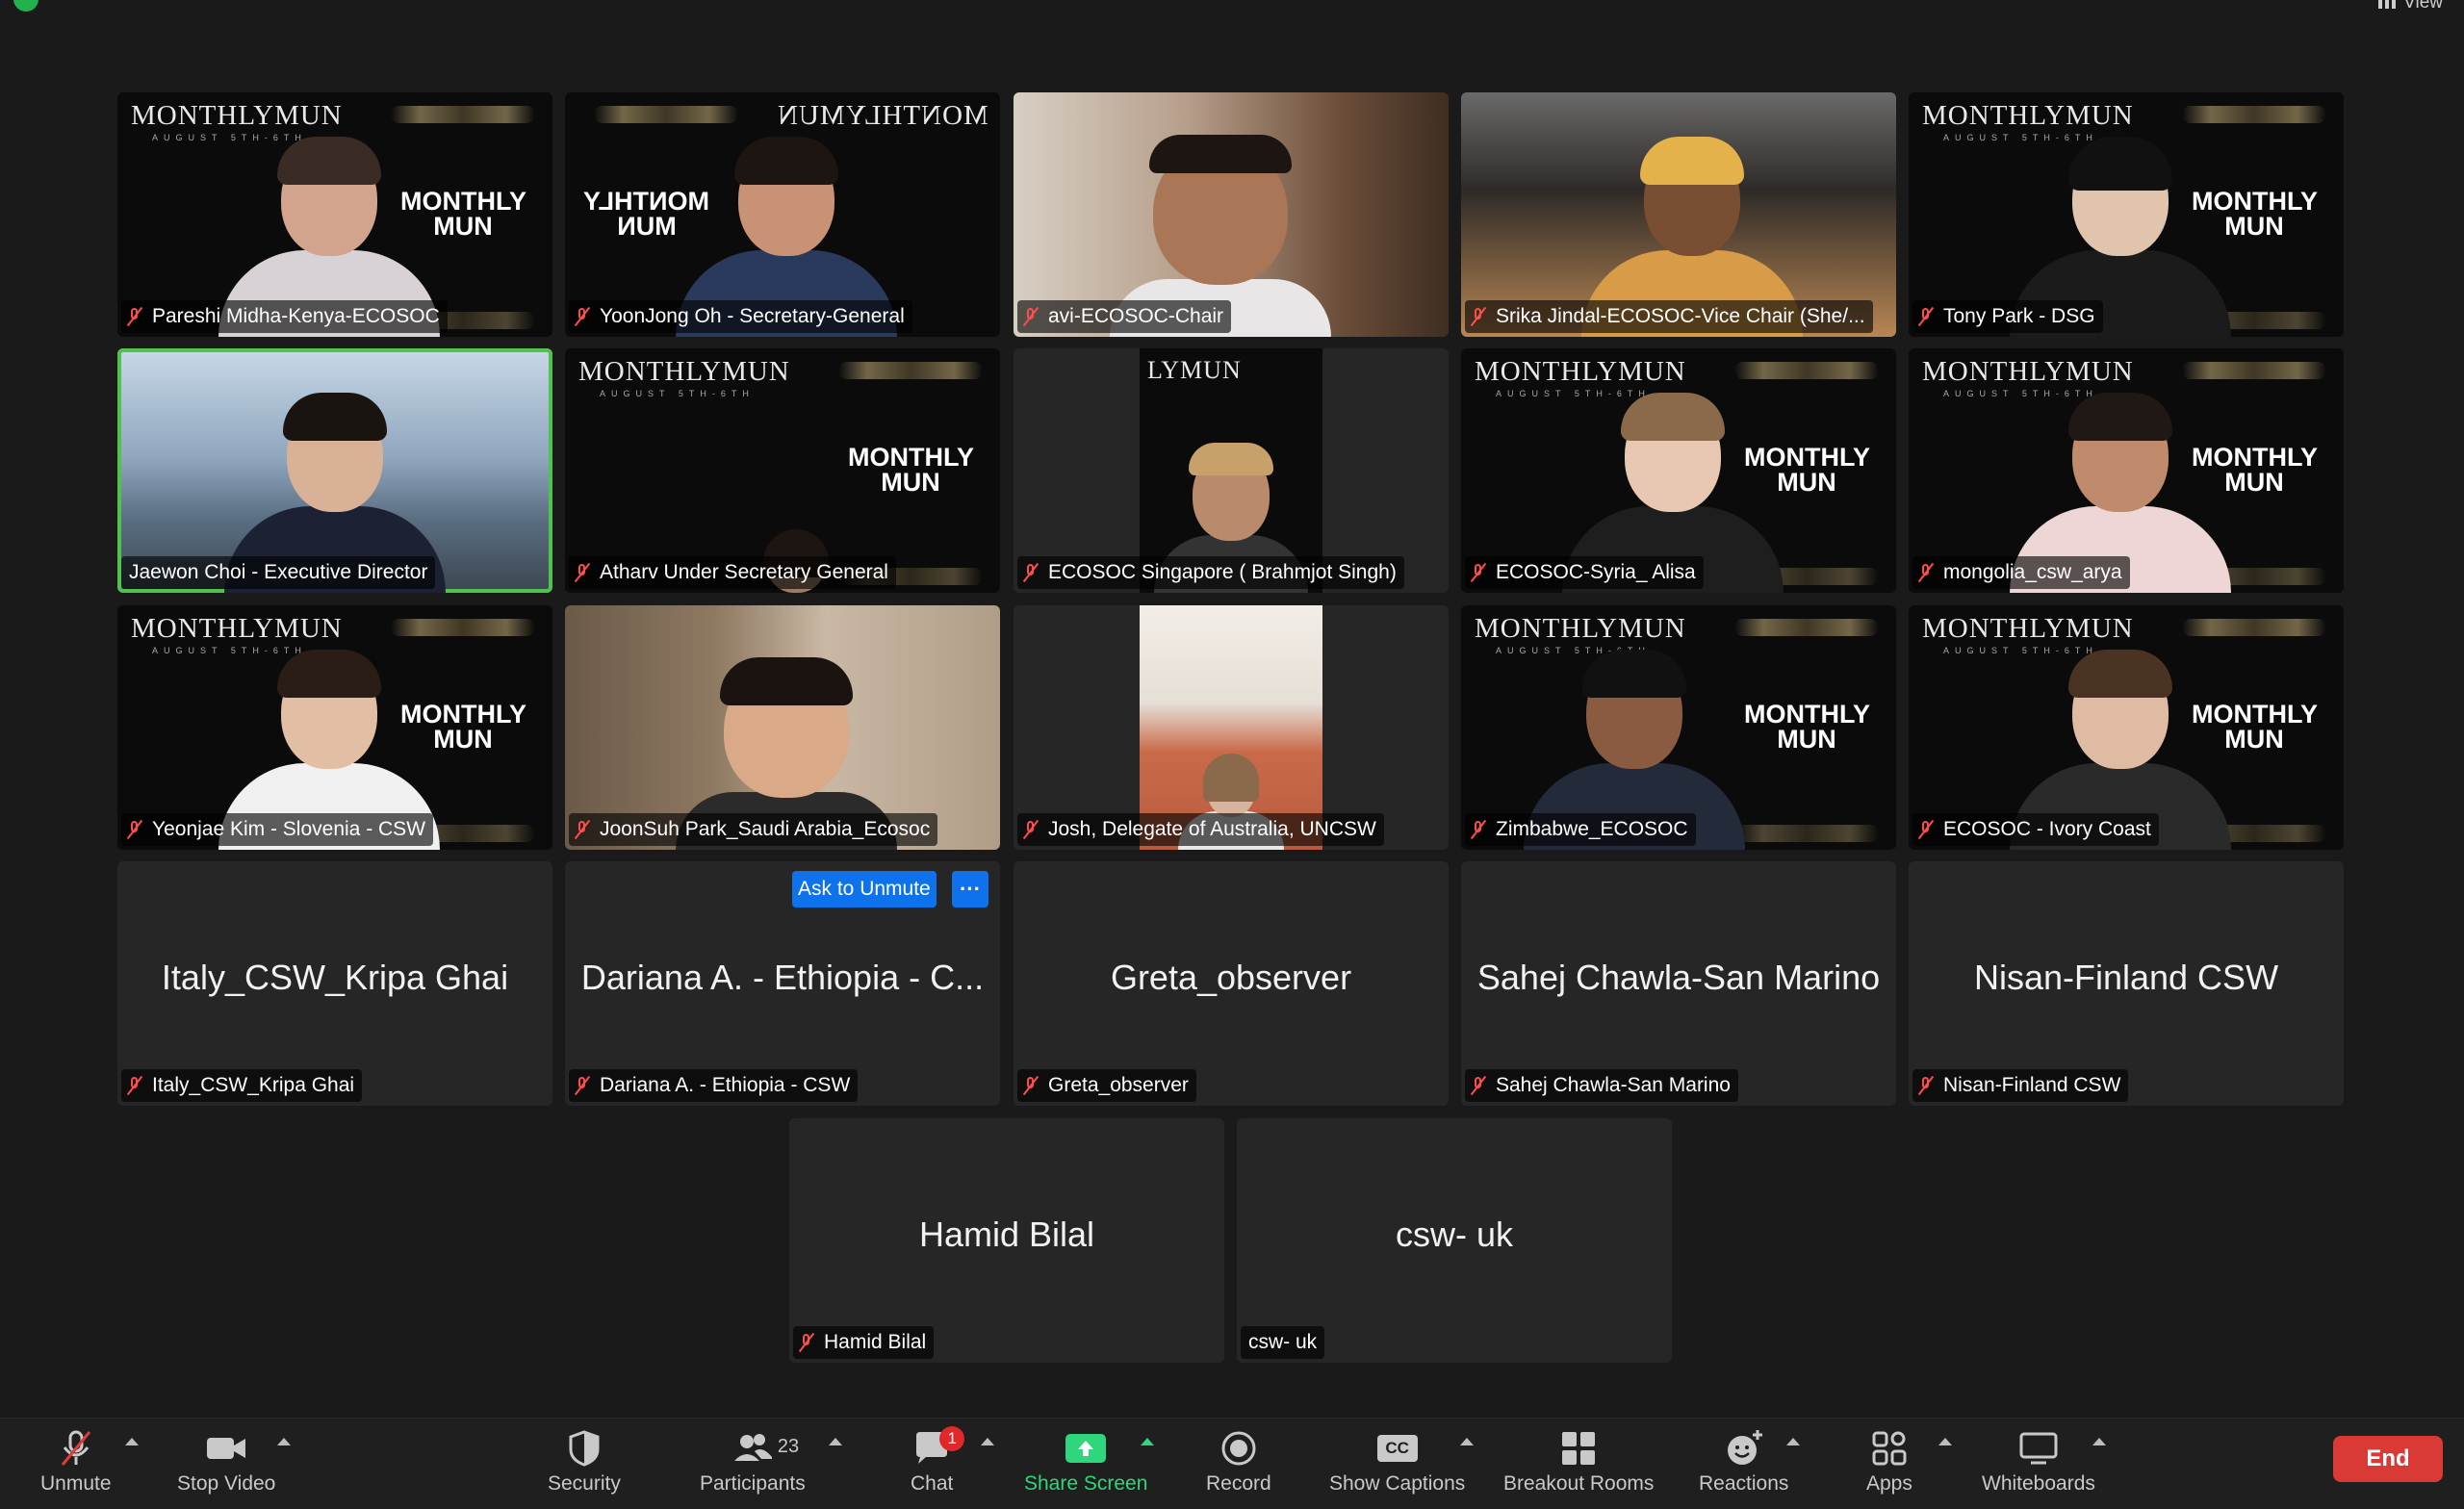 This screenshot has width=2464, height=1509. What do you see at coordinates (284, 1441) in the screenshot?
I see `video-options-caret` at bounding box center [284, 1441].